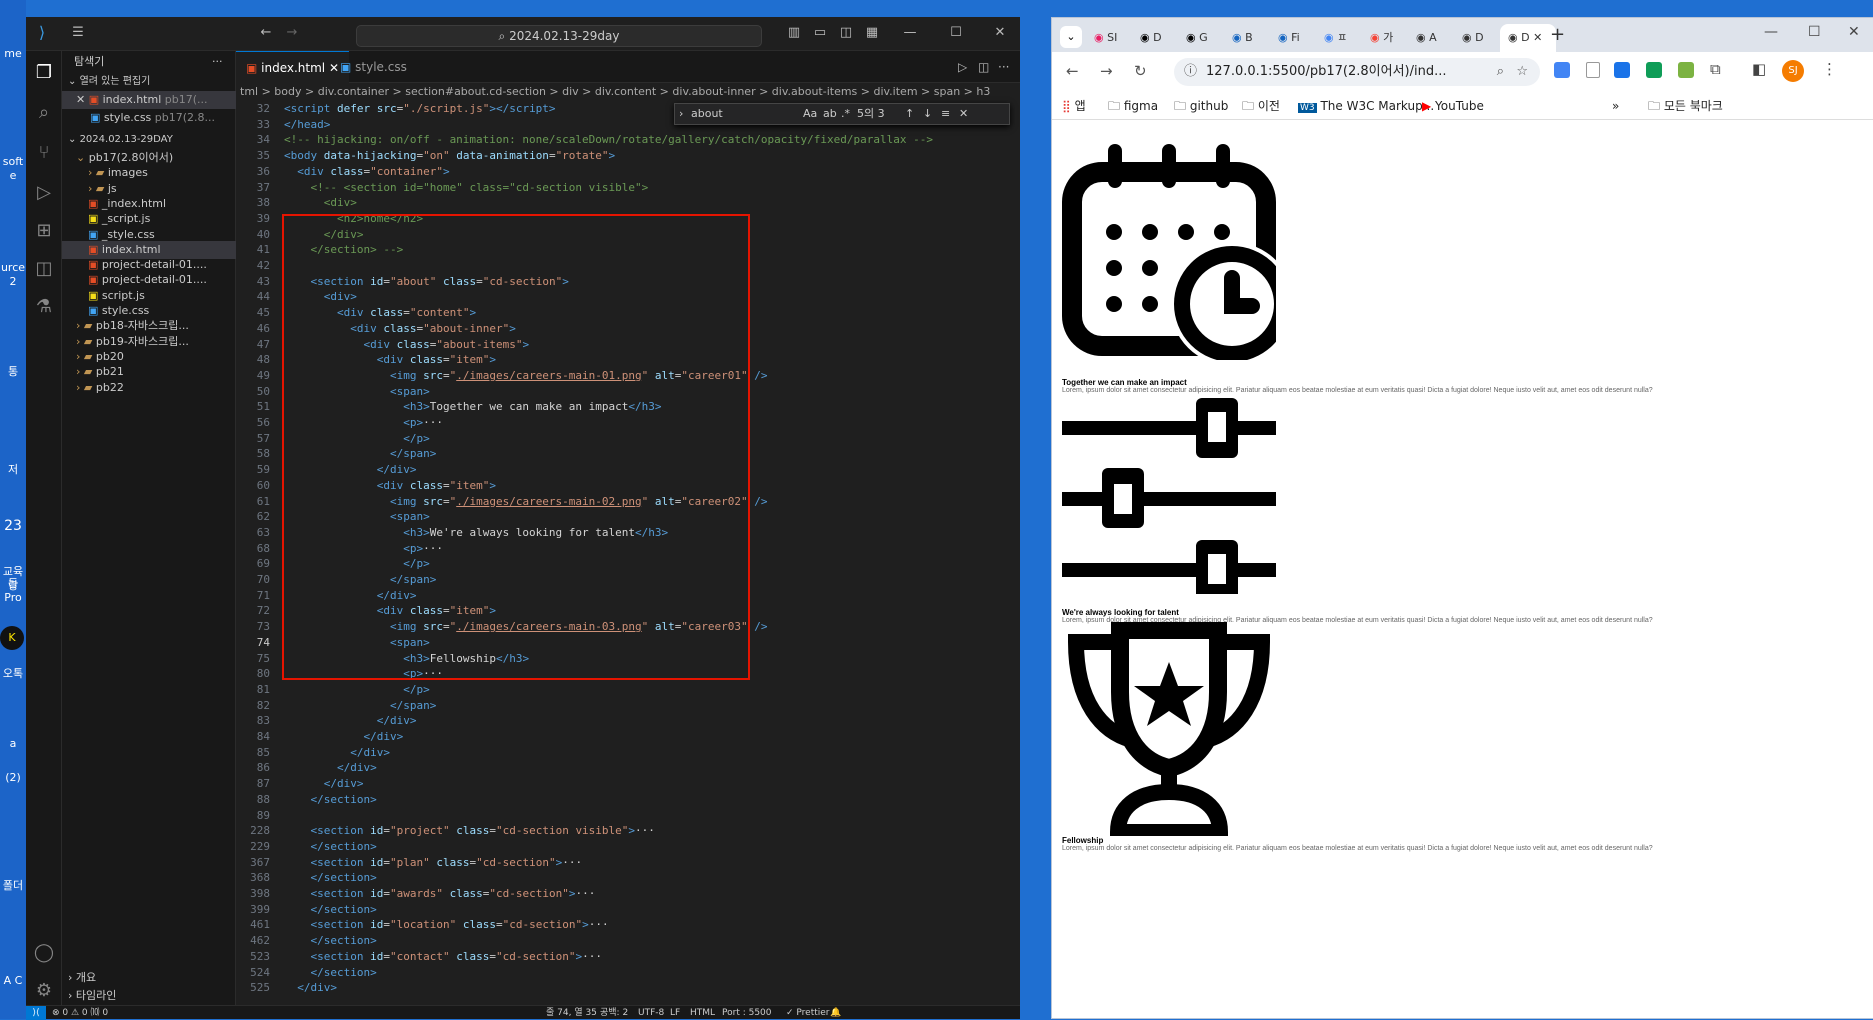 This screenshot has width=1873, height=1020. What do you see at coordinates (149, 388) in the screenshot?
I see `tree-item: › ▰ pb22` at bounding box center [149, 388].